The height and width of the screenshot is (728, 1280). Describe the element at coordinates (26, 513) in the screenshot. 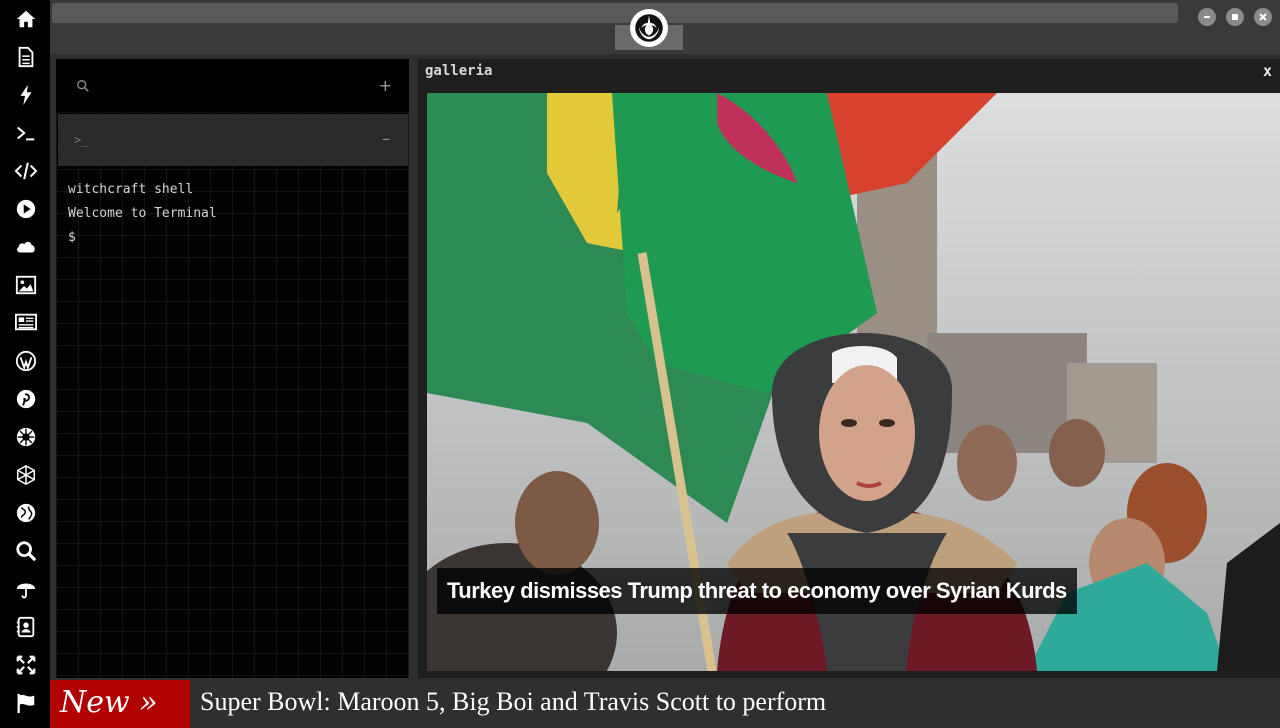

I see `globe-icon` at that location.